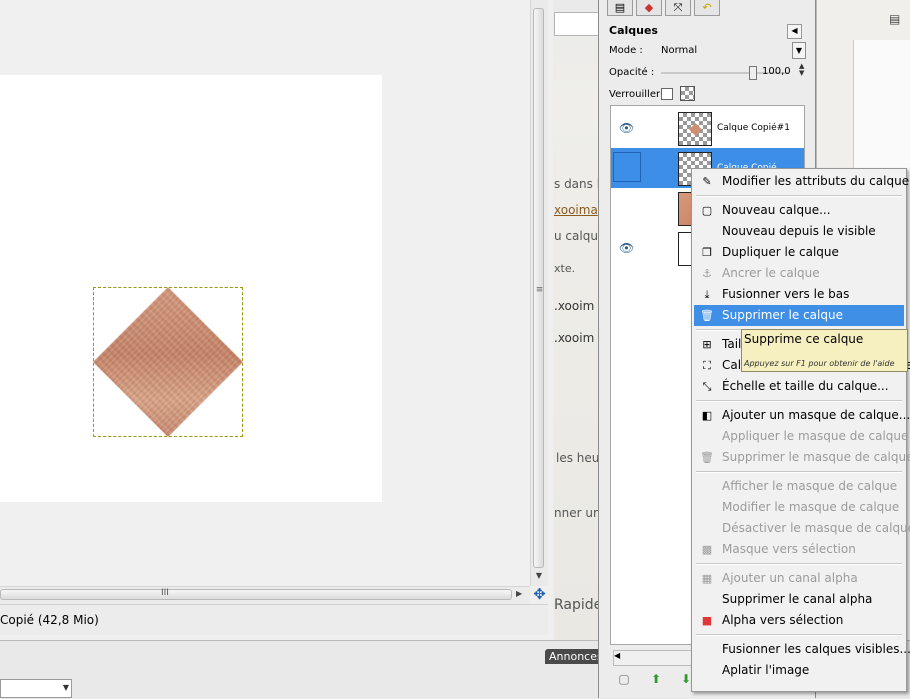 The width and height of the screenshot is (910, 699). What do you see at coordinates (815, 436) in the screenshot?
I see `menu-item-label: Appliquer le masque de calque` at bounding box center [815, 436].